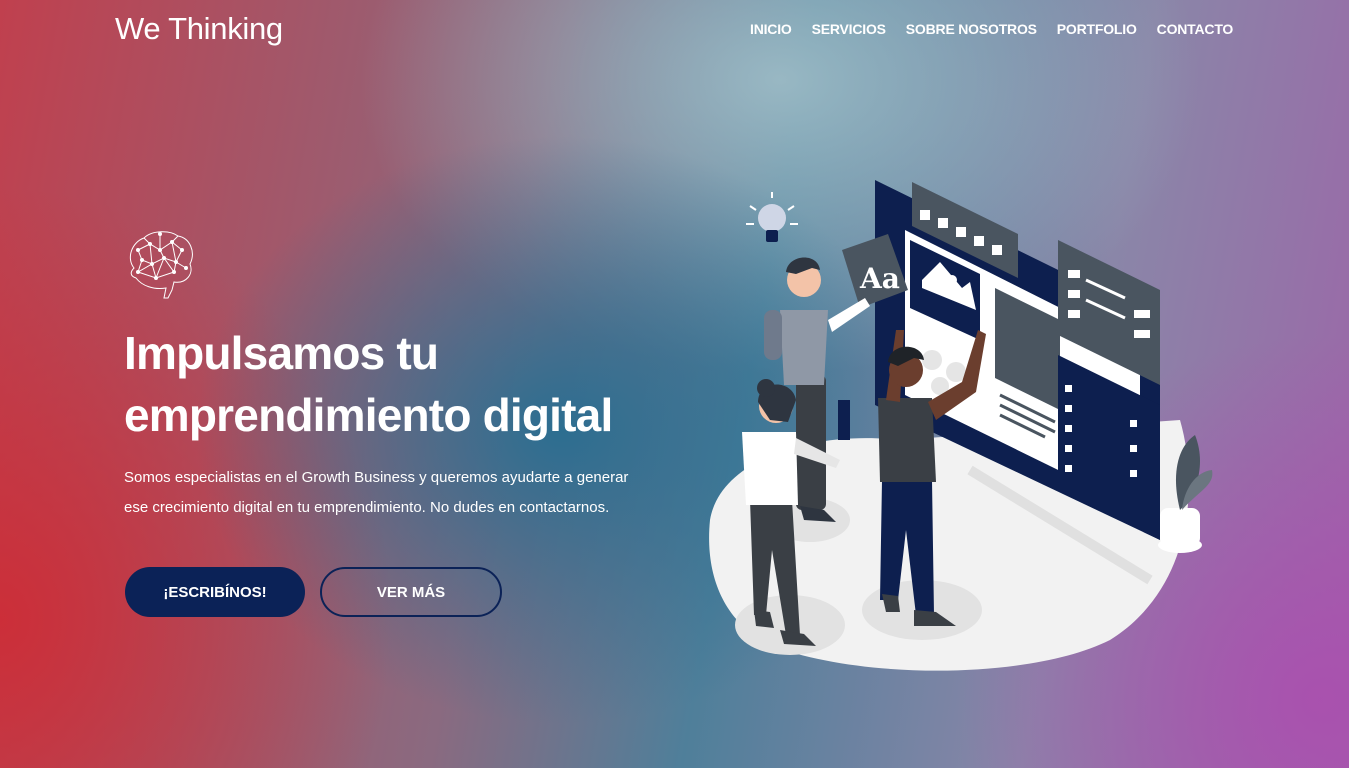 This screenshot has height=768, width=1349. What do you see at coordinates (971, 29) in the screenshot?
I see `nav-sobre-nosotros: SOBRE NOSOTROS` at bounding box center [971, 29].